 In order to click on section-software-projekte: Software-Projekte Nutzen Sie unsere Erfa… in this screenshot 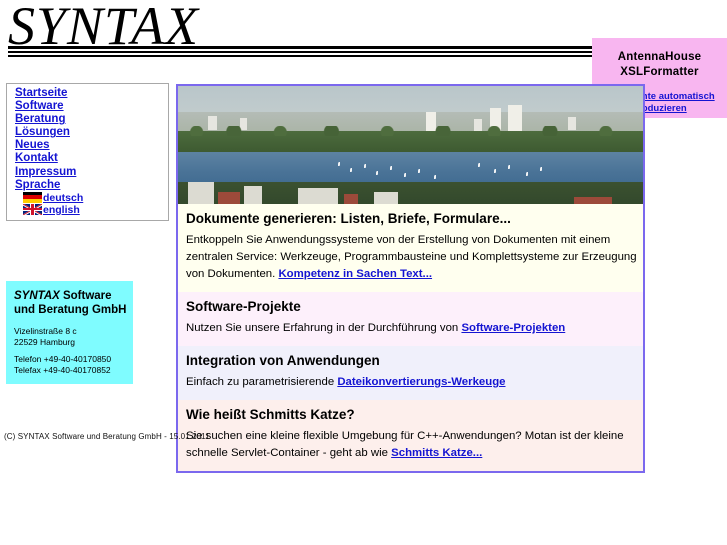, I will do `click(410, 319)`.